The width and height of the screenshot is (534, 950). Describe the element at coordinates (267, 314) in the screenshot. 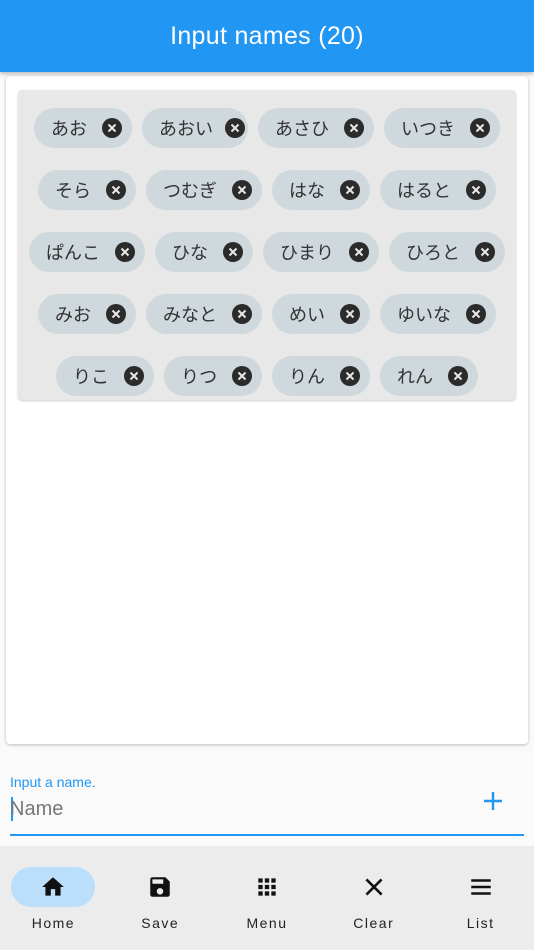

I see `chip-row: みお みなと めい ゆいな` at that location.